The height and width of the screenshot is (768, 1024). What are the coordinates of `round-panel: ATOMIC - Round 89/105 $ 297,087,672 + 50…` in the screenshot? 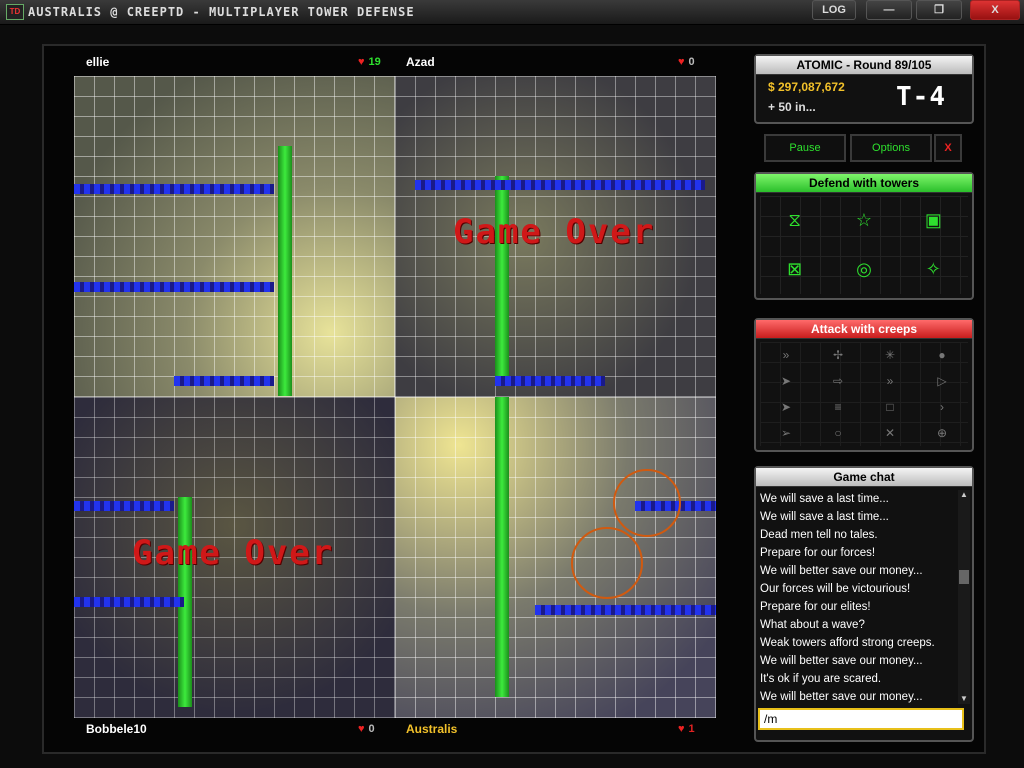 It's located at (864, 89).